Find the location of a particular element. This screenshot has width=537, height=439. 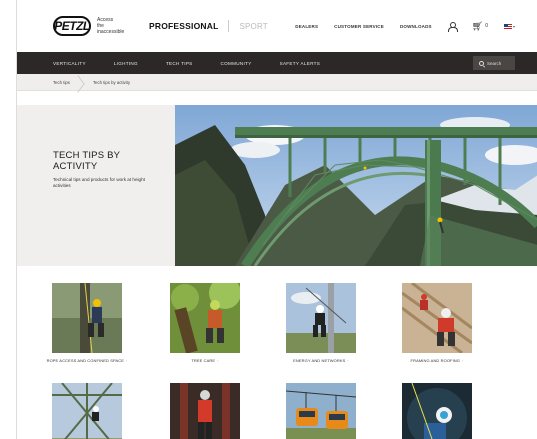

thumb-cable-cars is located at coordinates (321, 411).